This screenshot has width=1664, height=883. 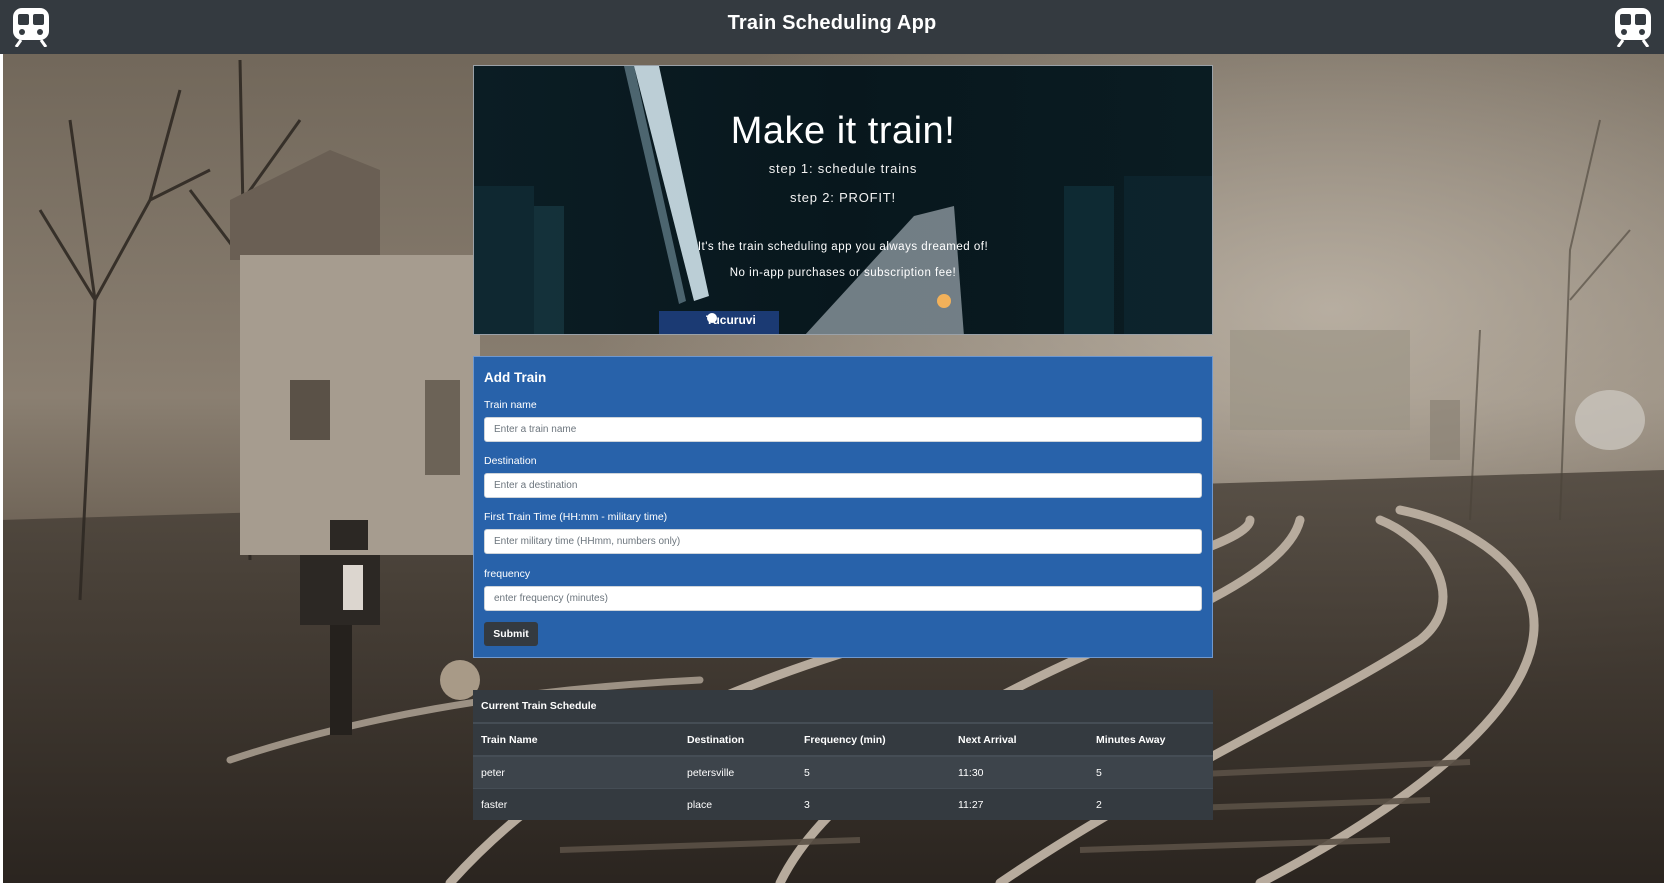 I want to click on form-title: Add Train, so click(x=515, y=377).